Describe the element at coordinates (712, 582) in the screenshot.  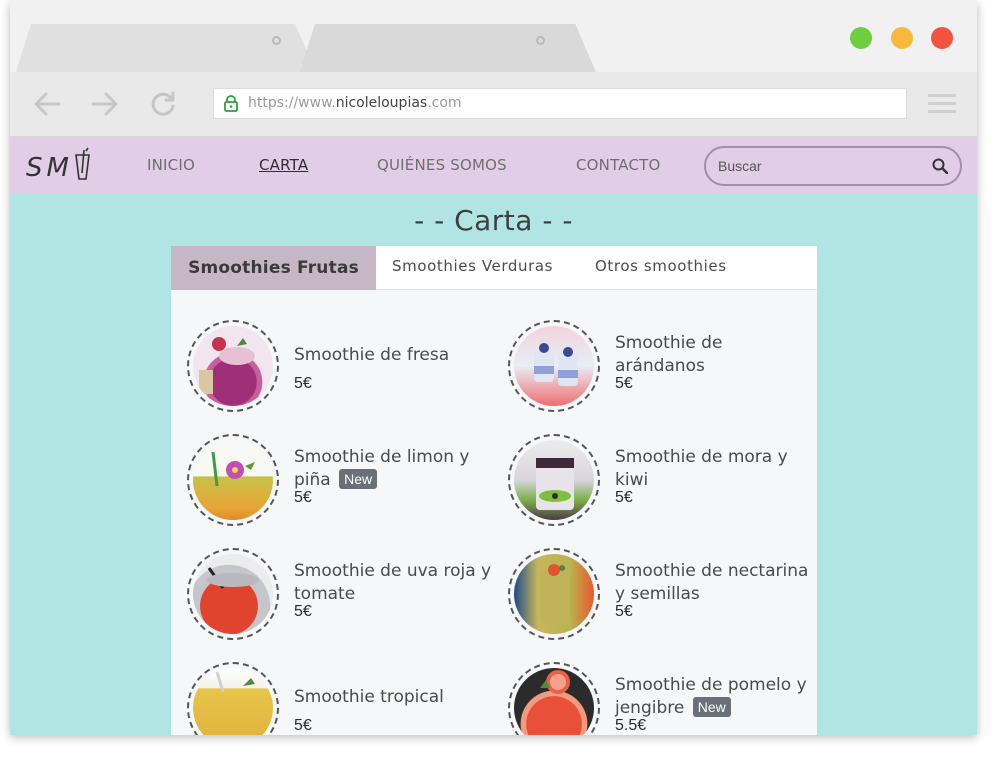
I see `item-name: Smoothie de nectarina y semillas` at that location.